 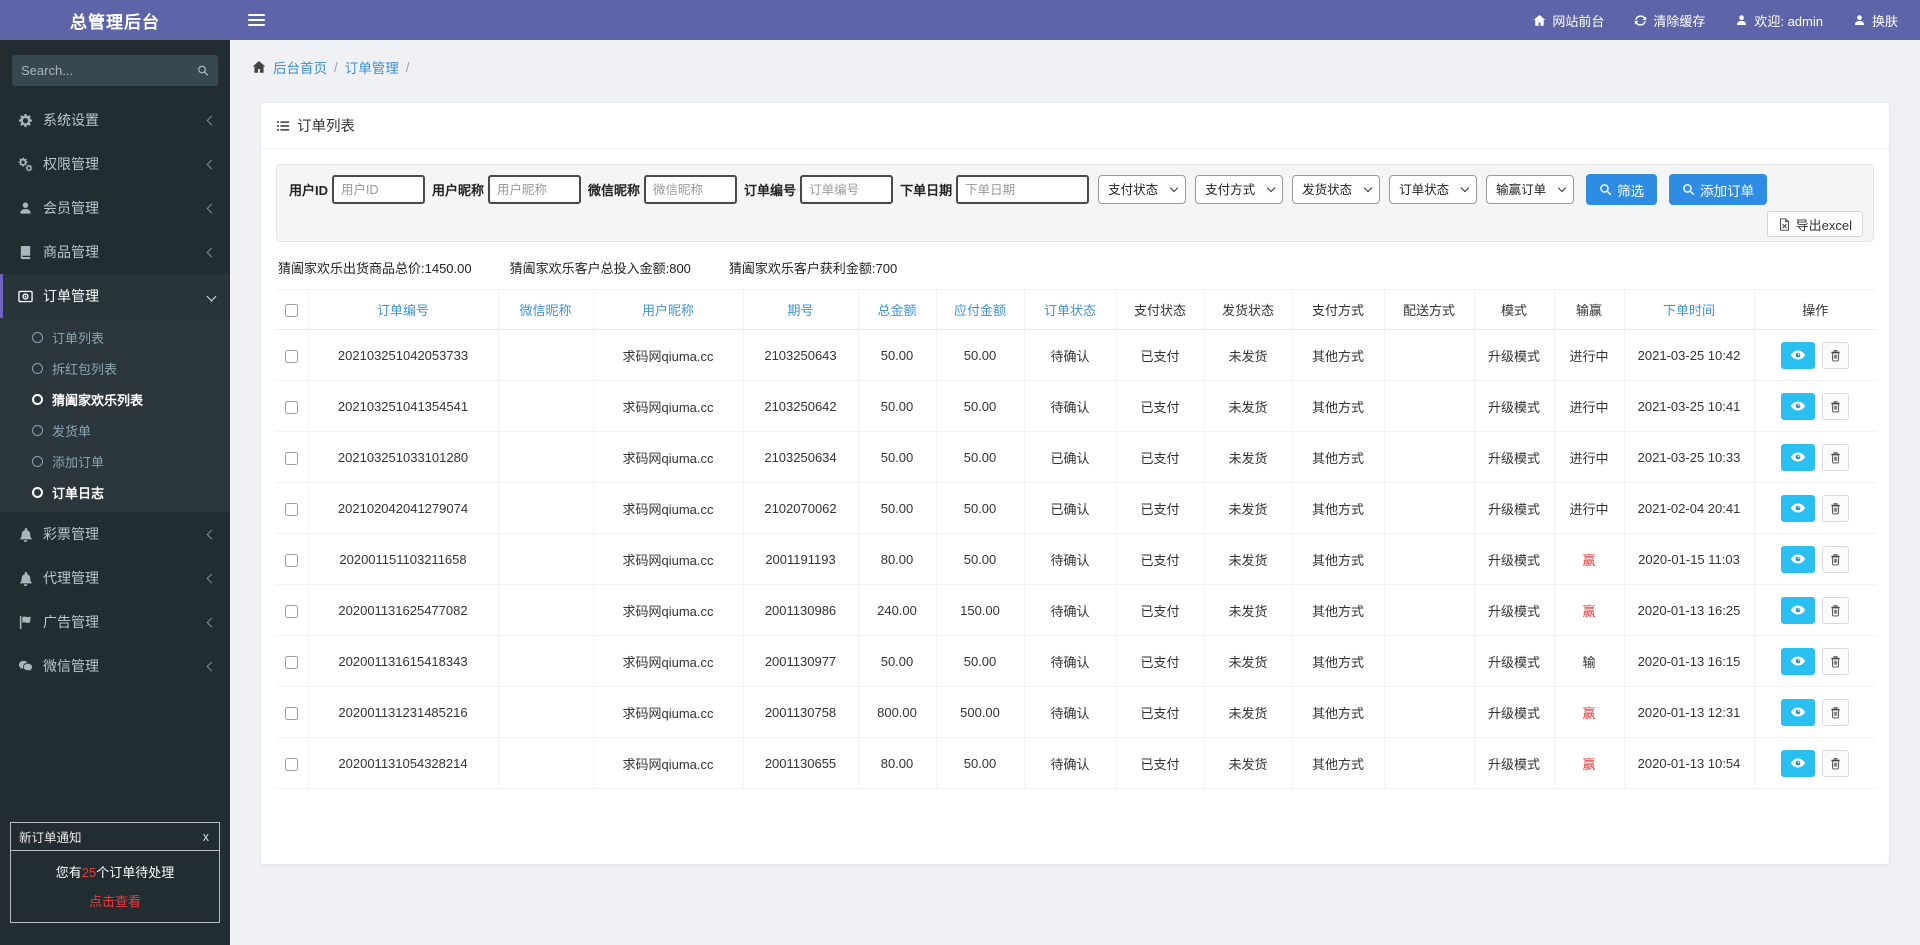 What do you see at coordinates (1142, 189) in the screenshot?
I see `filter-select-pay-status: 支付状态` at bounding box center [1142, 189].